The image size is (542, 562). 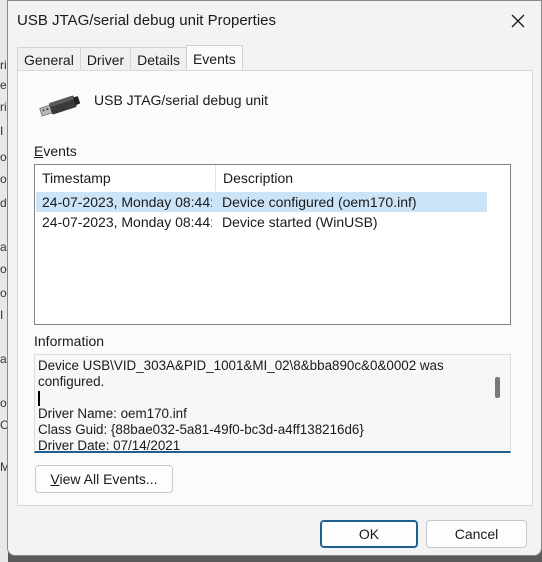 What do you see at coordinates (181, 100) in the screenshot?
I see `device-name: USB JTAG/serial debug unit` at bounding box center [181, 100].